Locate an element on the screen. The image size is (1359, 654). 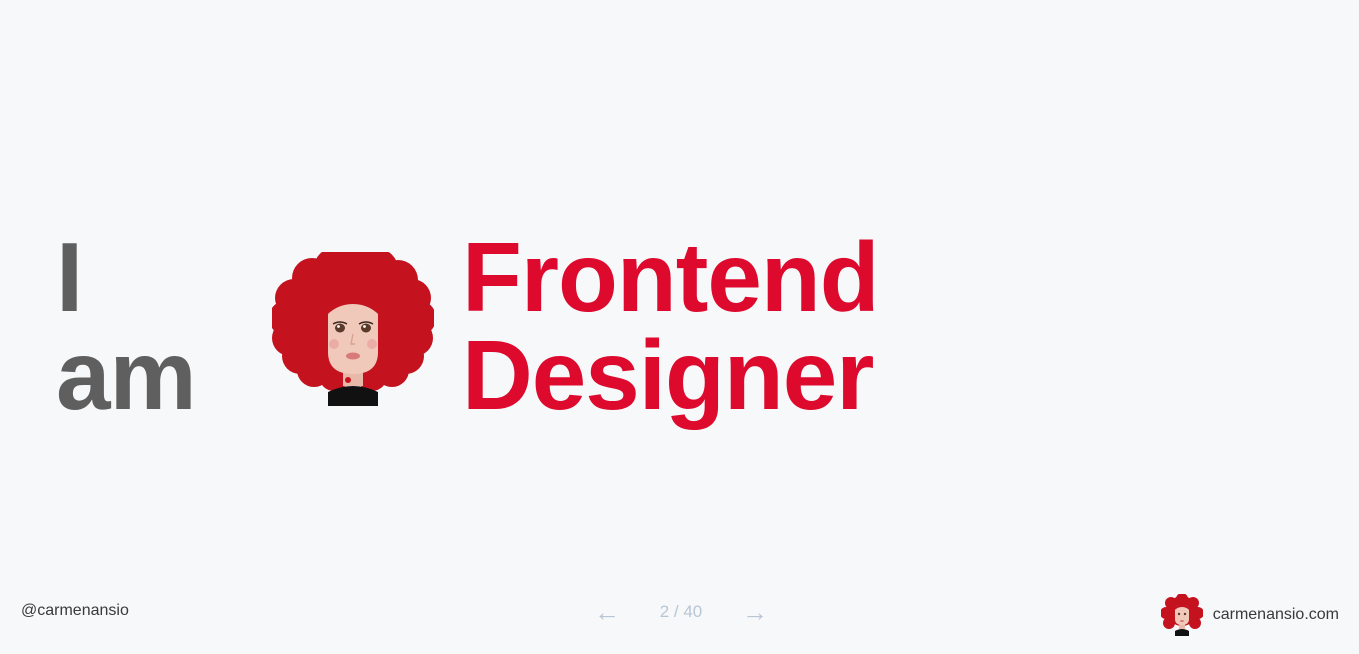
role-line-2: Designer is located at coordinates (668, 375).